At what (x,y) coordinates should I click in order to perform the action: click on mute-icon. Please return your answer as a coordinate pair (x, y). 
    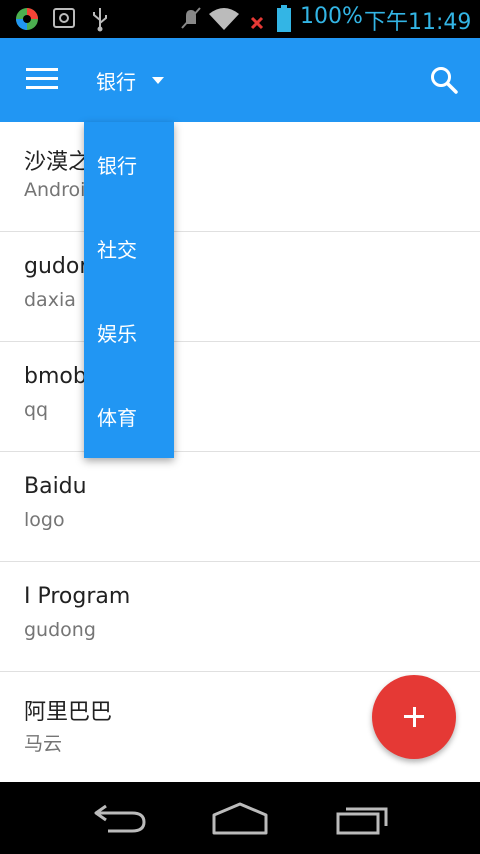
    Looking at the image, I should click on (191, 18).